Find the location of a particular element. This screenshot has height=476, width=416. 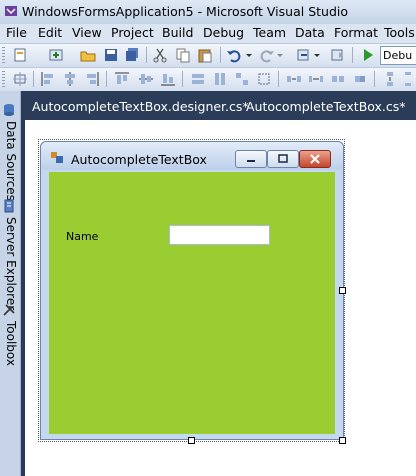

maximize-icon is located at coordinates (283, 158).